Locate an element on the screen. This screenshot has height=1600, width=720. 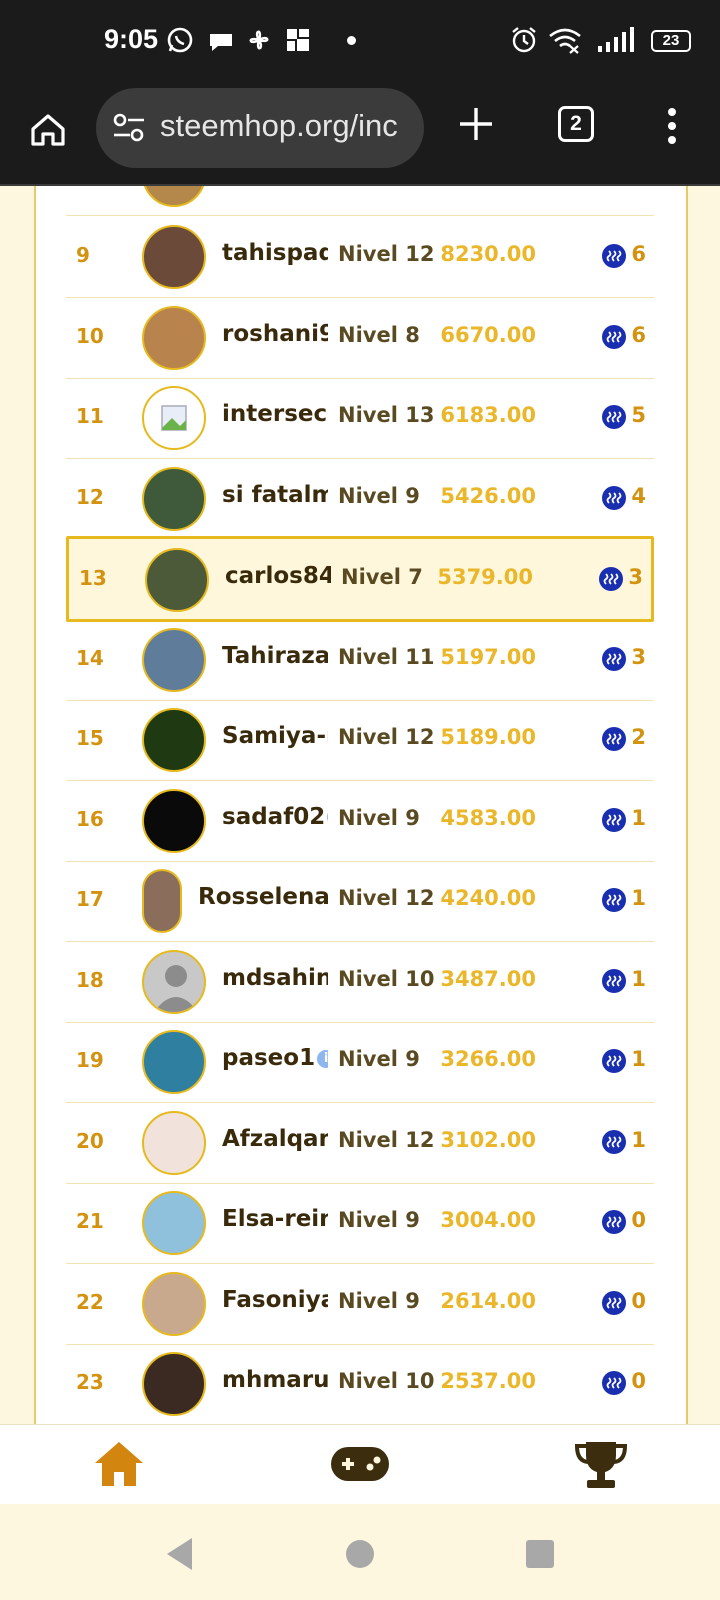
username: si fatalme is located at coordinates (275, 495).